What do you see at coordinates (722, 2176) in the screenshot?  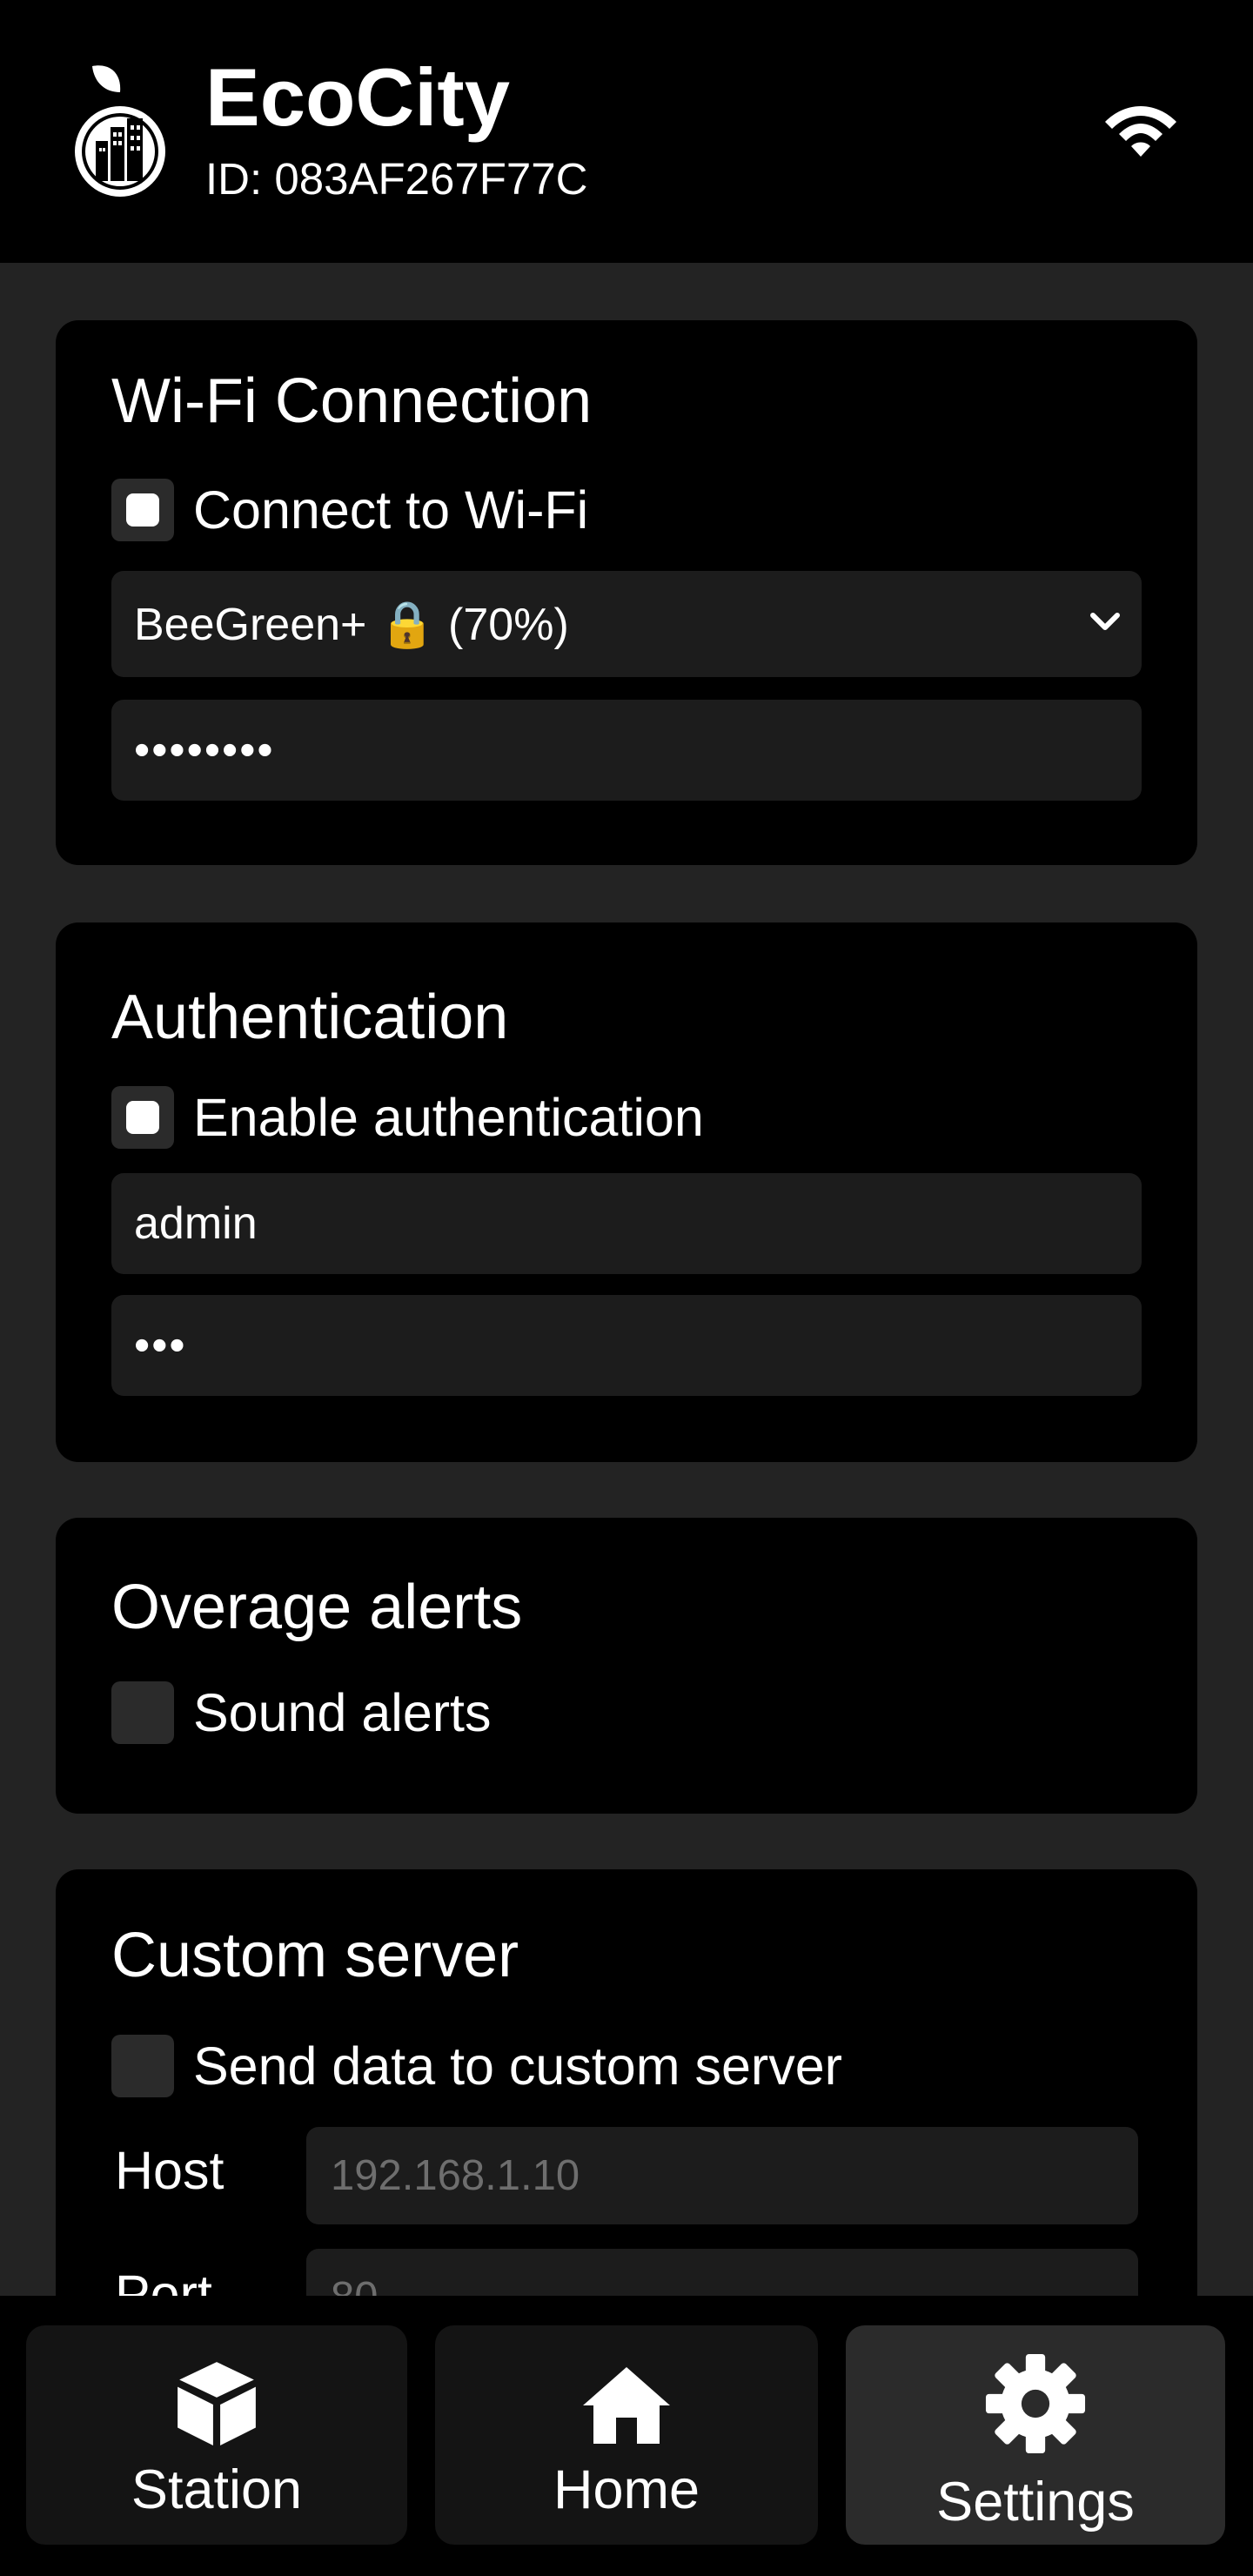 I see `host-input: 192.168.1.10` at bounding box center [722, 2176].